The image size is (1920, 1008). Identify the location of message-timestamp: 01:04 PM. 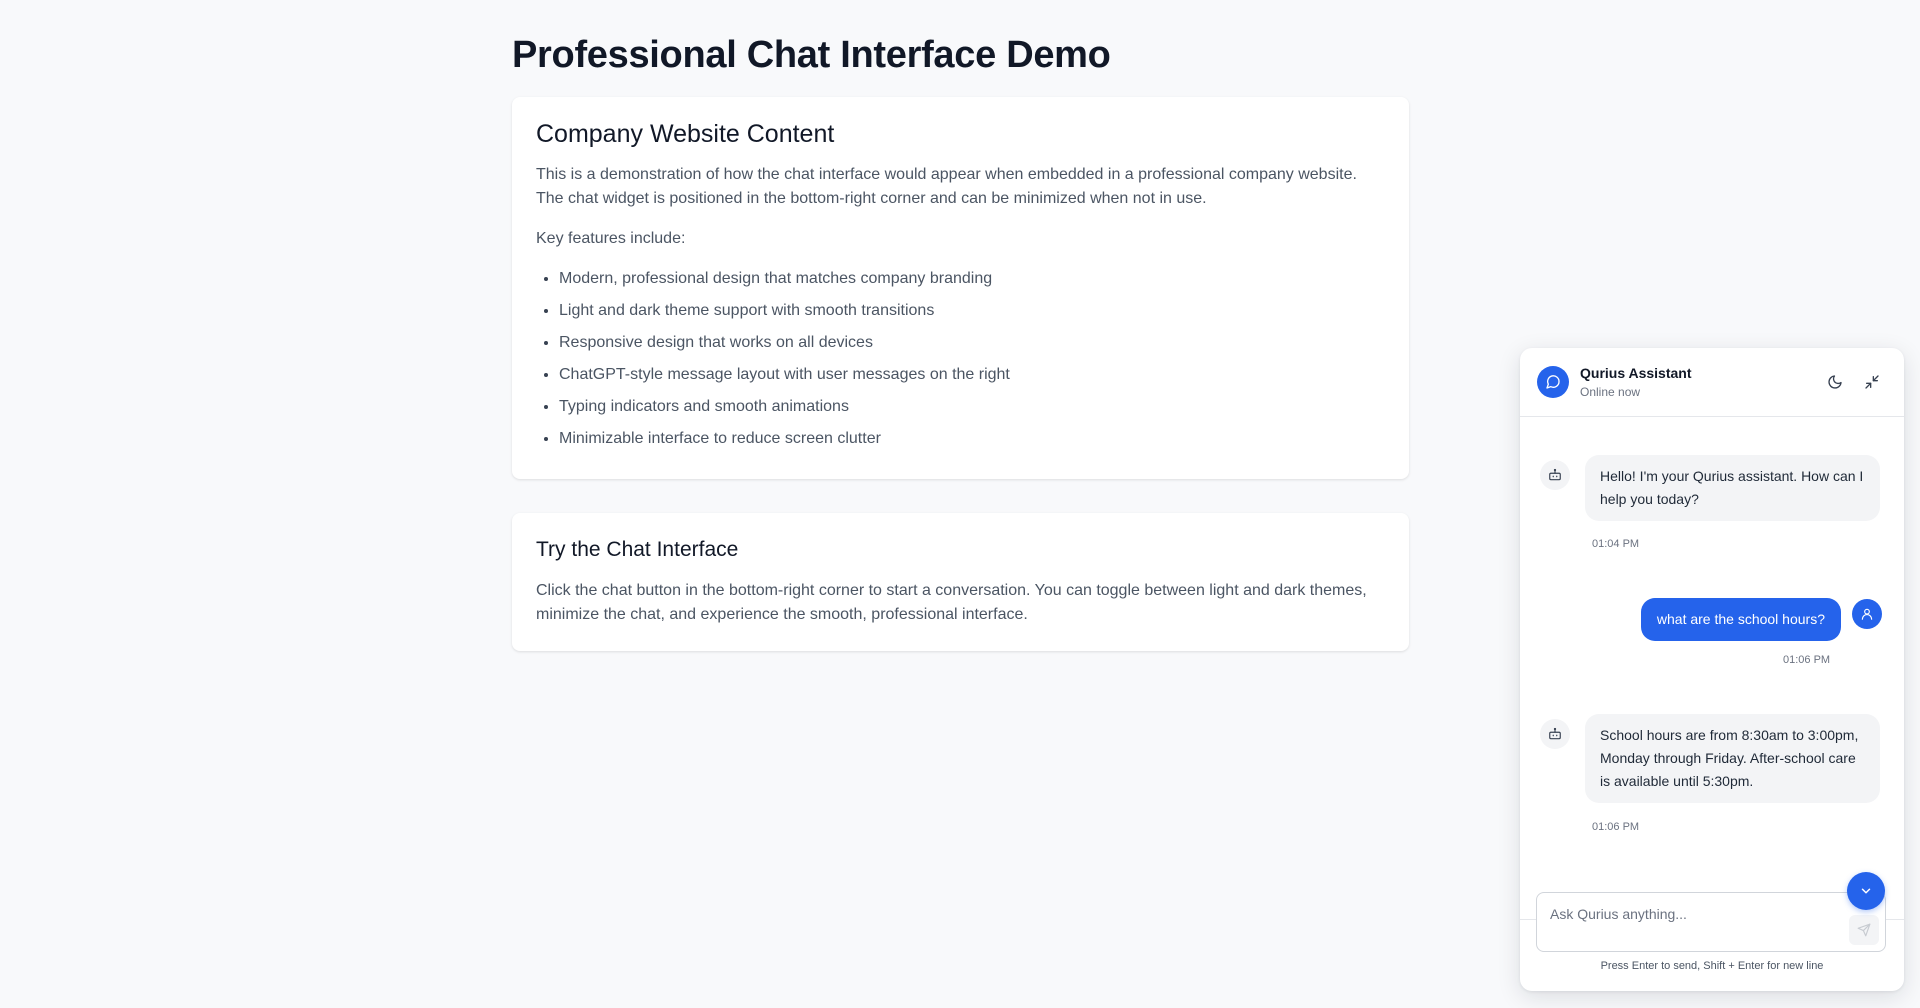
(1616, 544).